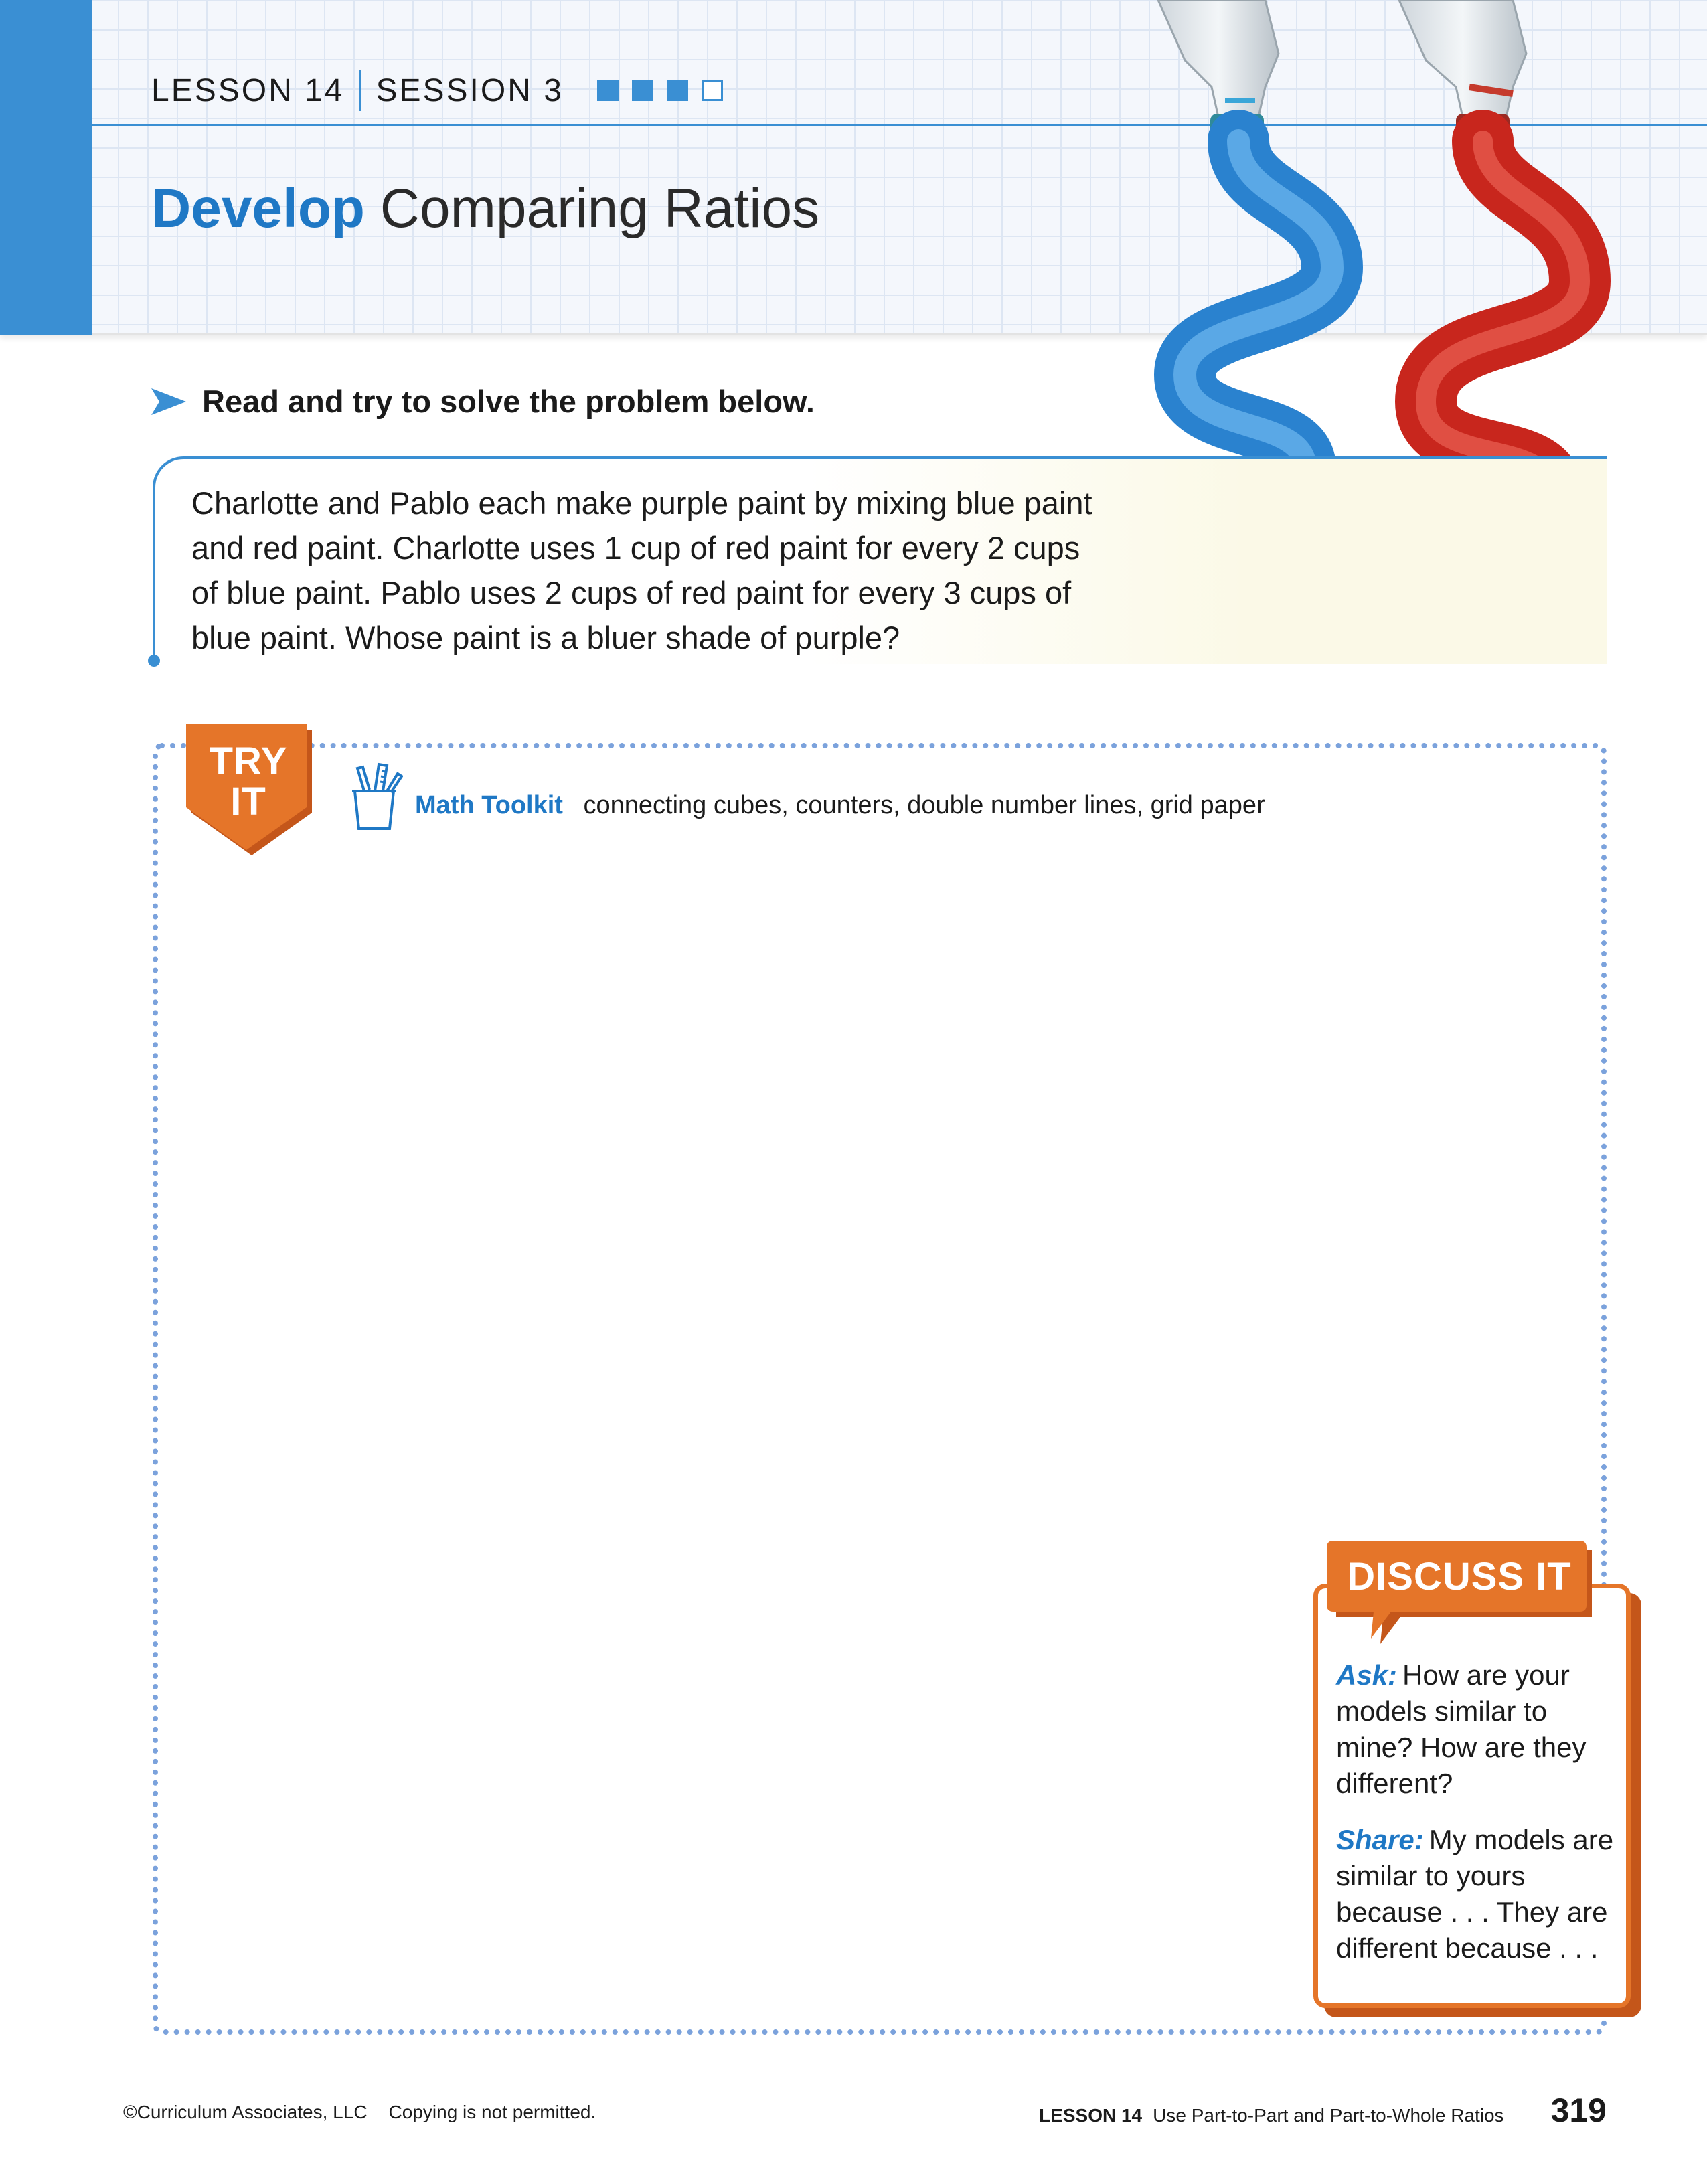 Image resolution: width=1707 pixels, height=2184 pixels. I want to click on arrow-right-icon, so click(169, 401).